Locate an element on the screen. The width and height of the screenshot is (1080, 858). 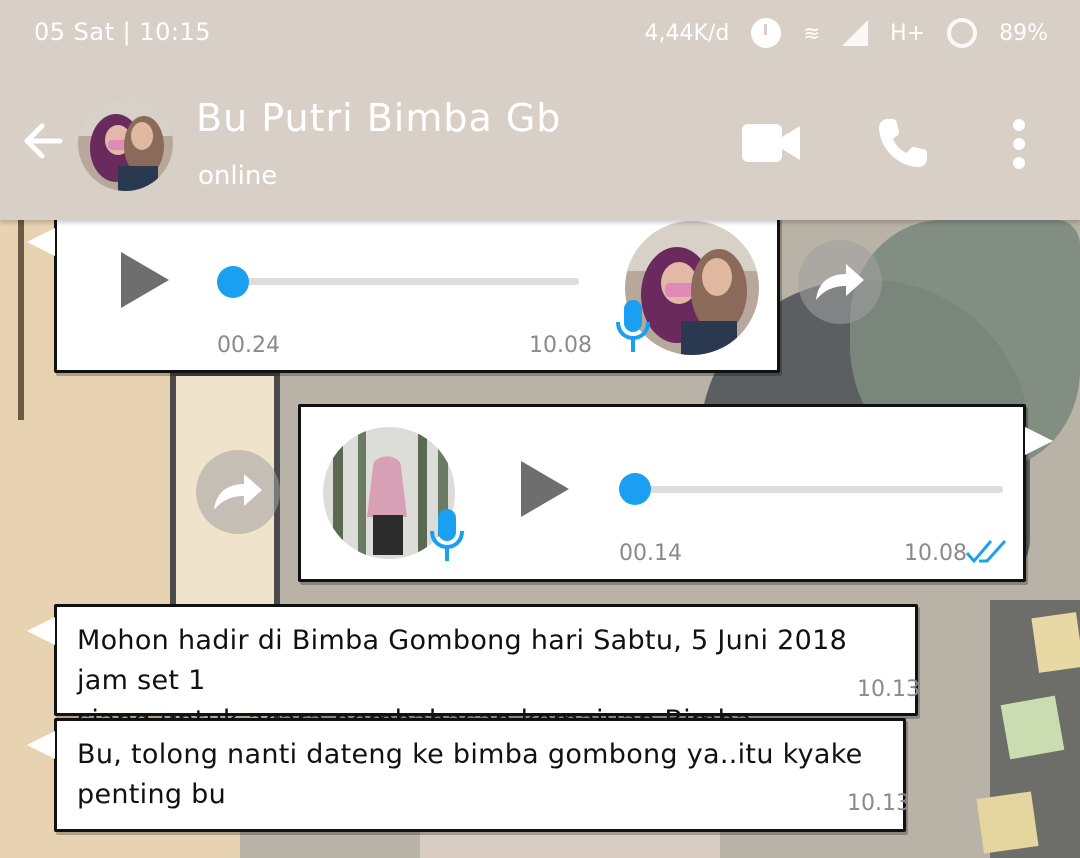
voice-message-outgoing: 00.14 10.08 is located at coordinates (675, 493).